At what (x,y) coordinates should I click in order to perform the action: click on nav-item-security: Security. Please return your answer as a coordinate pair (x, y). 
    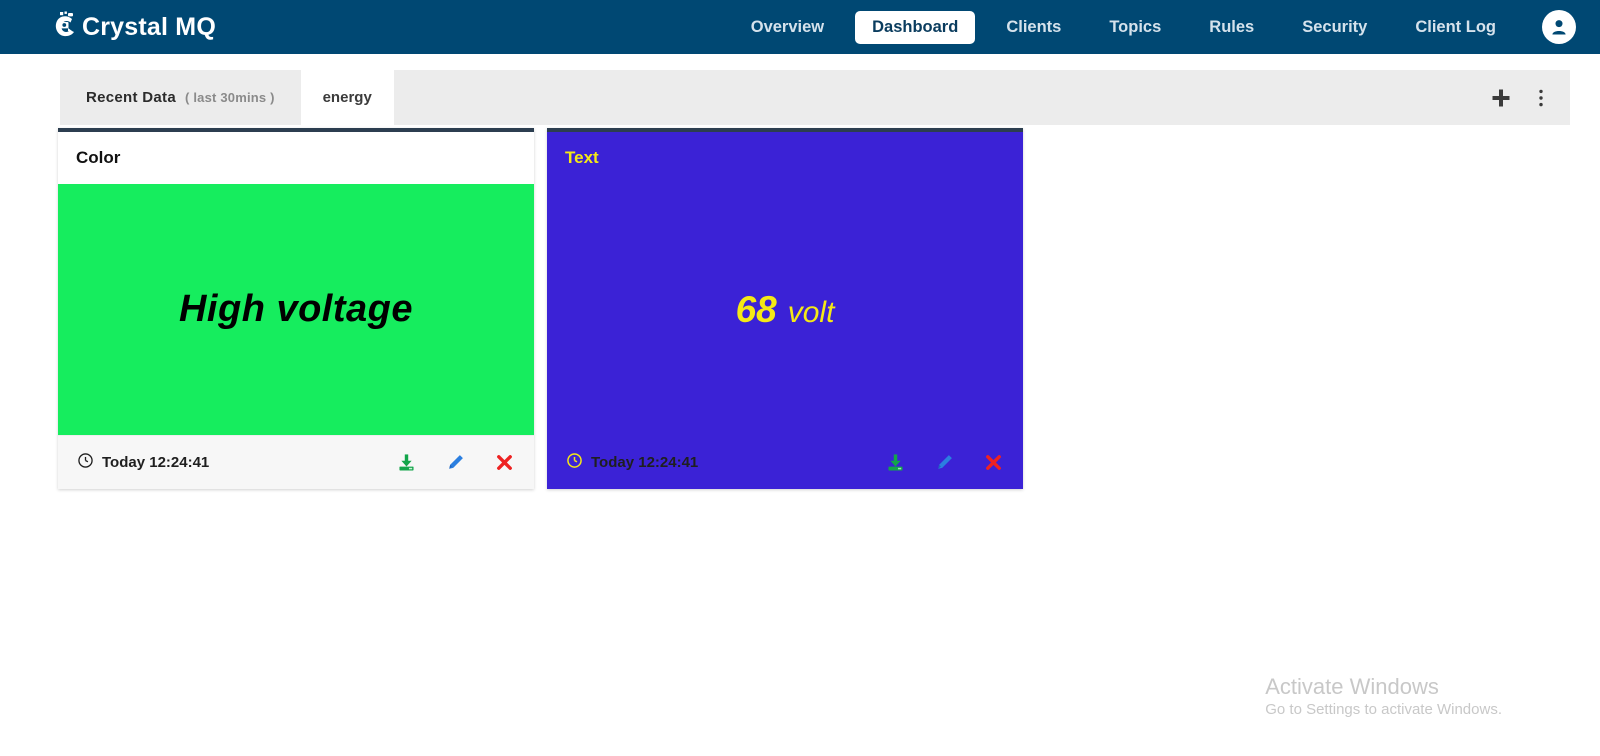
    Looking at the image, I should click on (1334, 27).